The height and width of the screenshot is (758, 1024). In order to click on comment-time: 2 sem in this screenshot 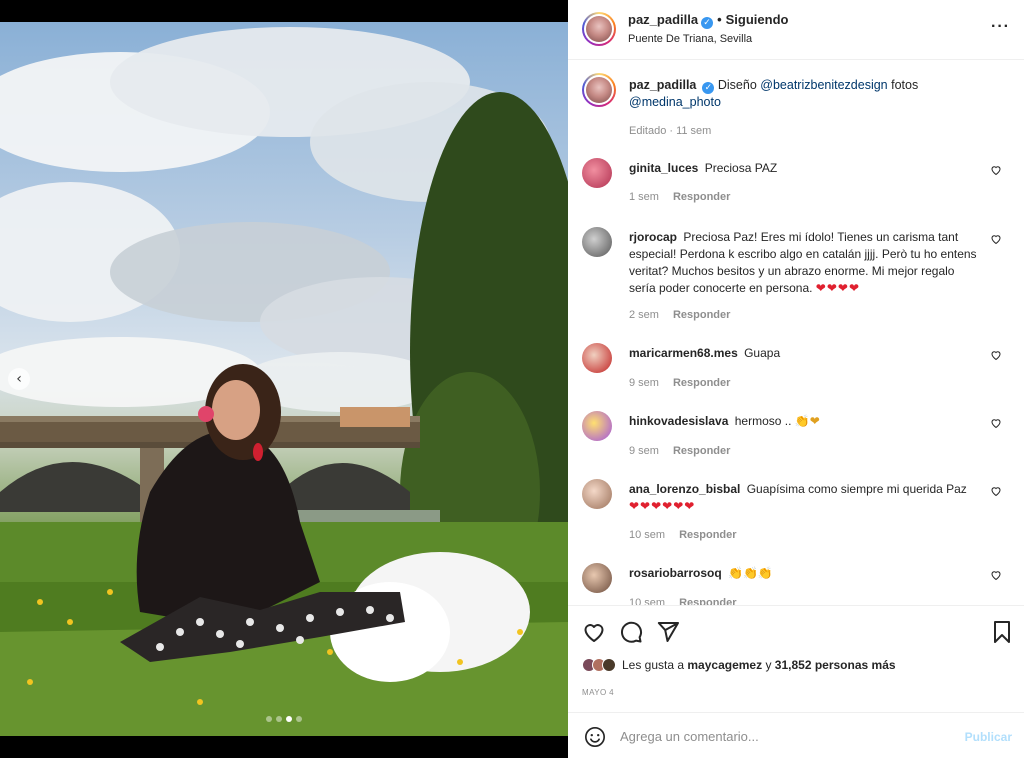, I will do `click(644, 315)`.